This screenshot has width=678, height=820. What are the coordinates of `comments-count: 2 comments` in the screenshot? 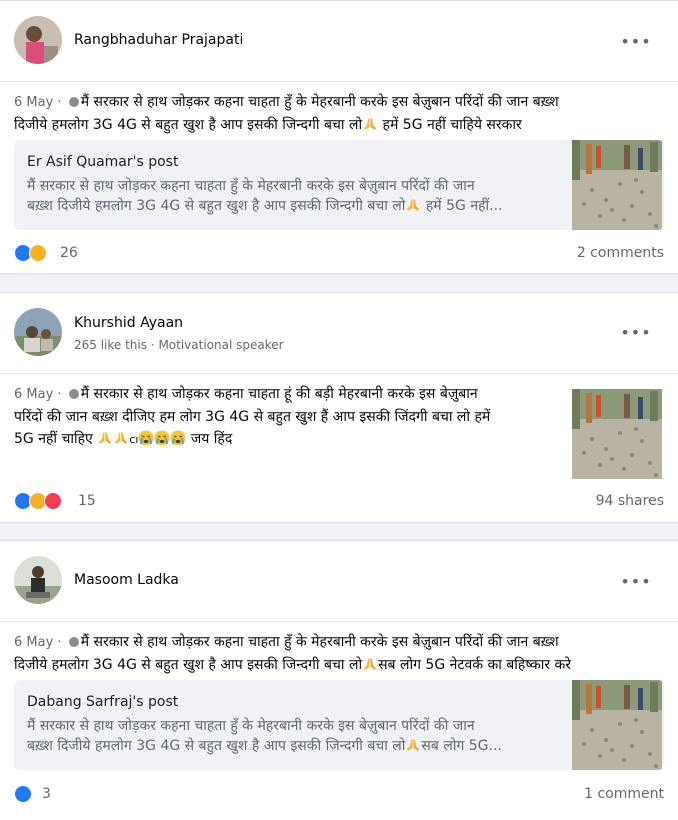 It's located at (620, 253).